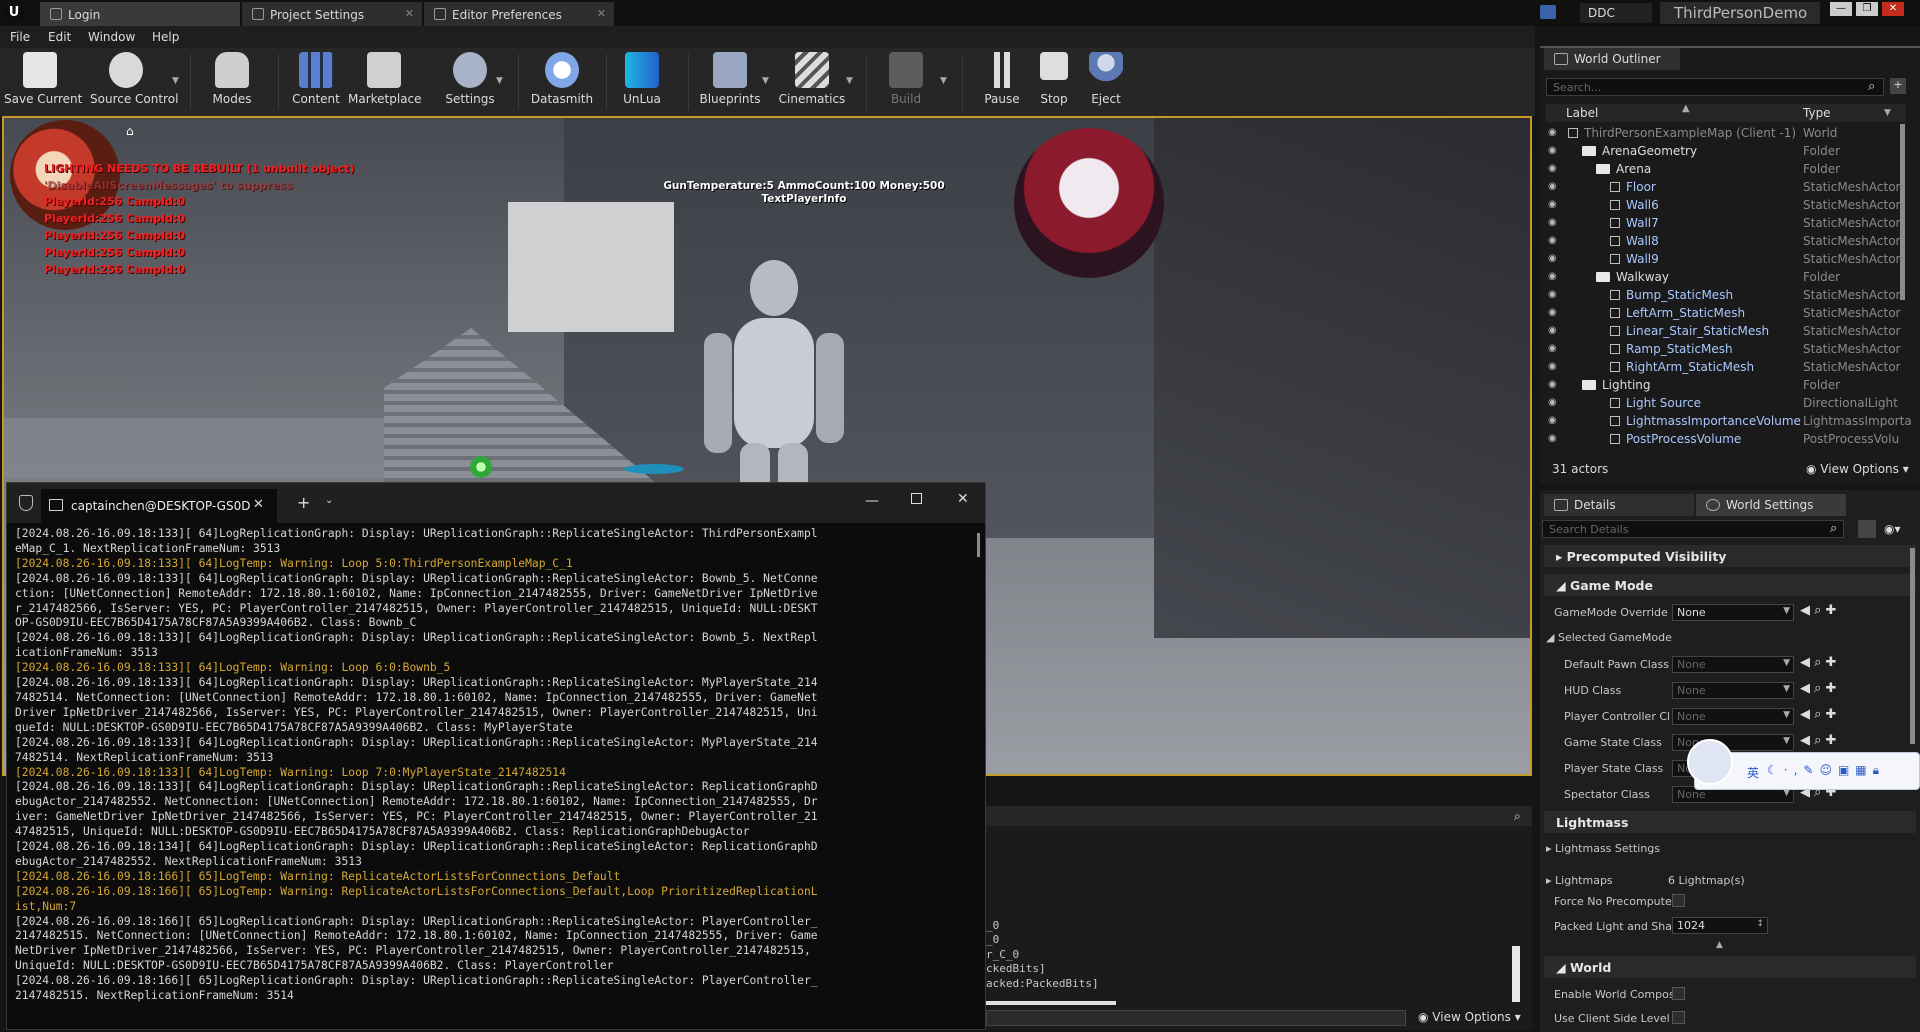 The image size is (1920, 1032). I want to click on blueprints-button: Blueprints, so click(730, 82).